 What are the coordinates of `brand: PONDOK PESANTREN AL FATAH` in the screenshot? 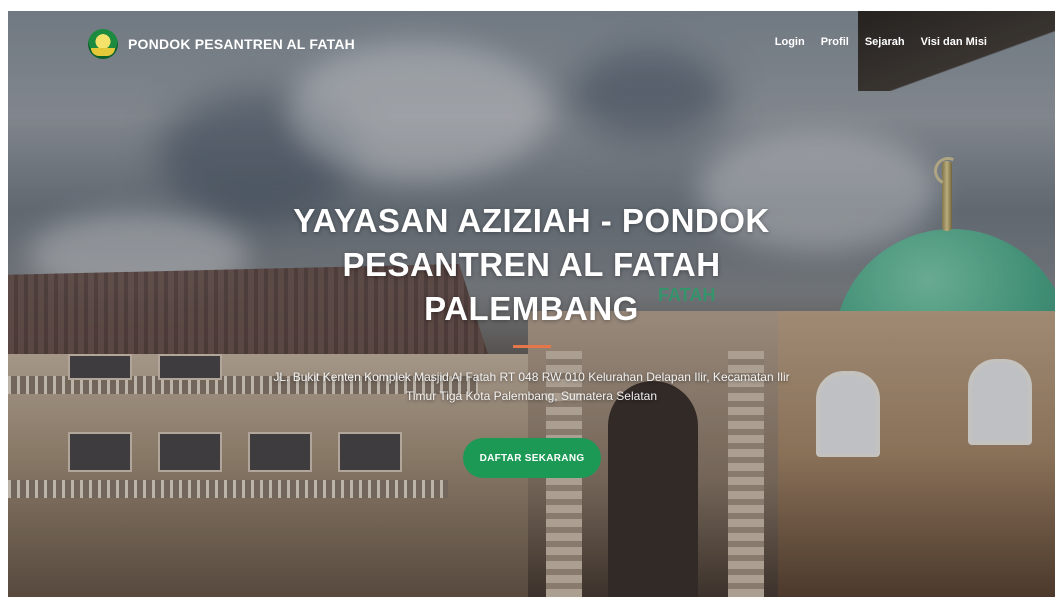 It's located at (221, 44).